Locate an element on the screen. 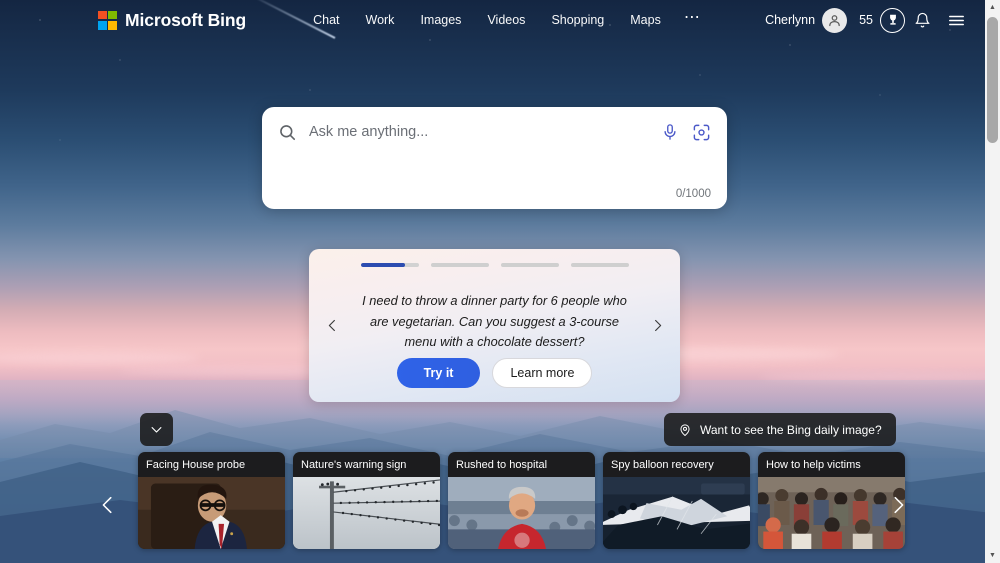 This screenshot has width=1000, height=563. trophy-icon is located at coordinates (892, 19).